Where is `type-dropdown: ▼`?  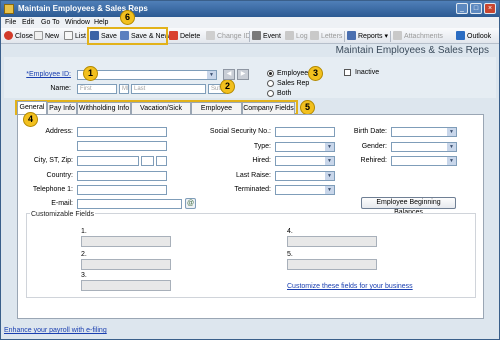 type-dropdown: ▼ is located at coordinates (305, 147).